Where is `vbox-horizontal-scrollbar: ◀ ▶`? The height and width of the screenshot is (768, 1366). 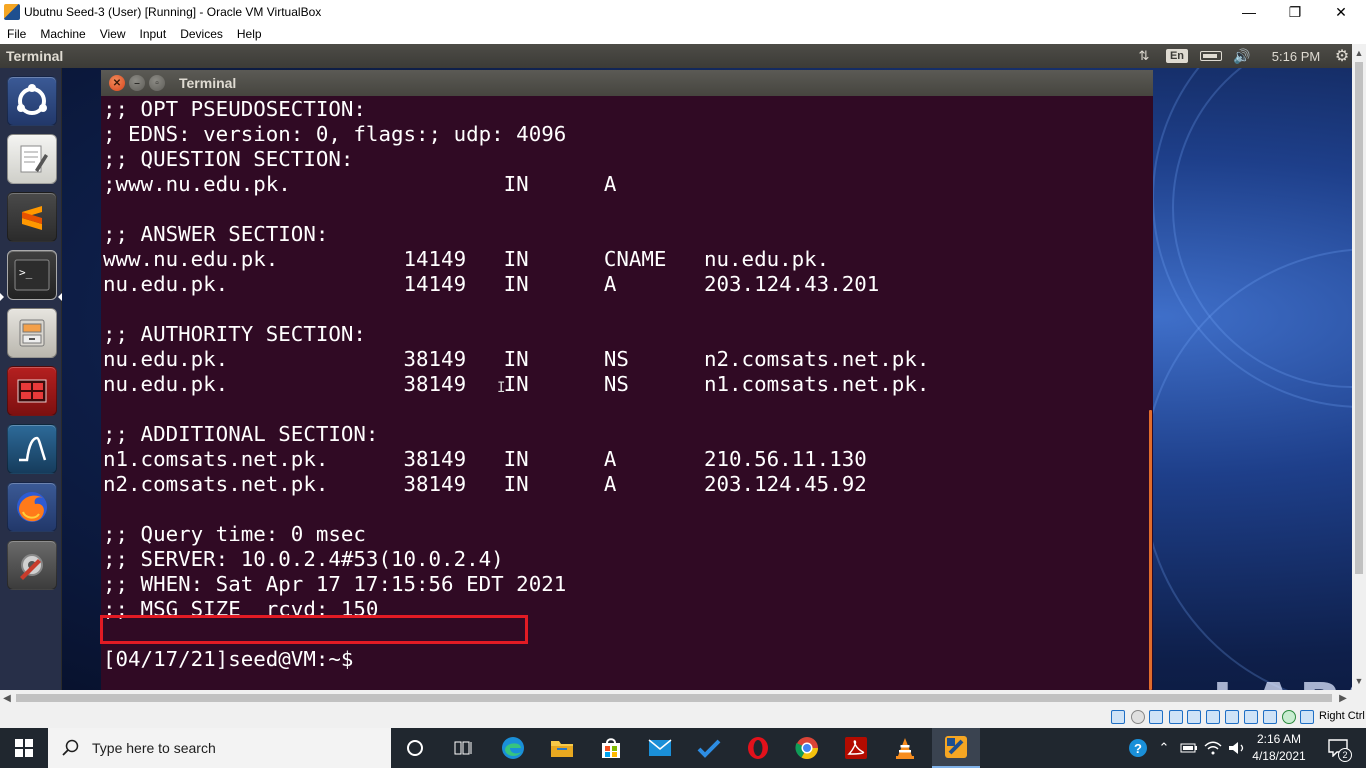
vbox-horizontal-scrollbar: ◀ ▶ is located at coordinates (676, 698).